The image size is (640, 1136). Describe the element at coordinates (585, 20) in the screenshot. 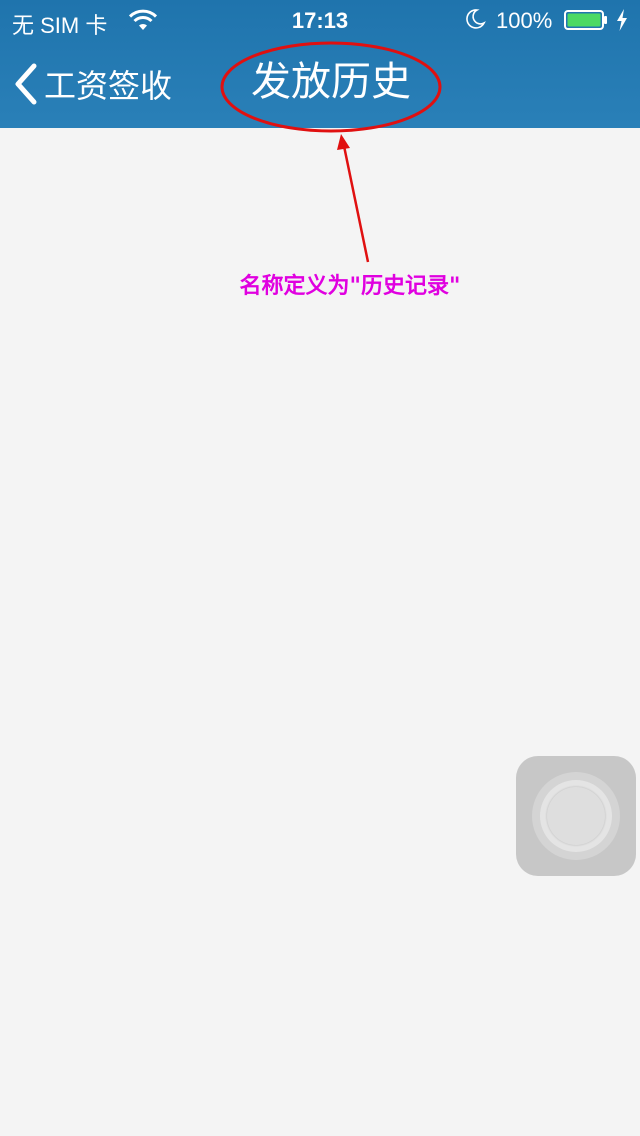

I see `battery-icon` at that location.